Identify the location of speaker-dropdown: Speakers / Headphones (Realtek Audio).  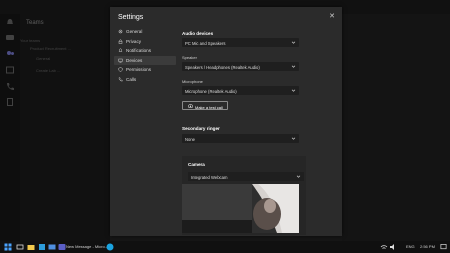
(240, 66).